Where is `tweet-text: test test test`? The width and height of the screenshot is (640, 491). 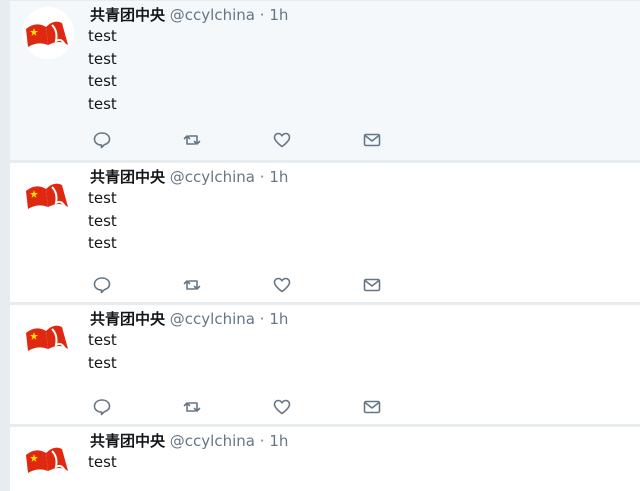 tweet-text: test test test is located at coordinates (102, 221).